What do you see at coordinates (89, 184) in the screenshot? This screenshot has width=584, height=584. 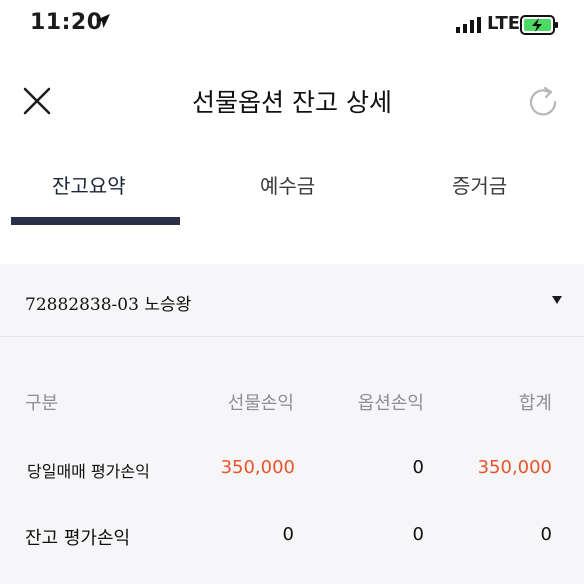 I see `tab-balance-summary: 잔고요약` at bounding box center [89, 184].